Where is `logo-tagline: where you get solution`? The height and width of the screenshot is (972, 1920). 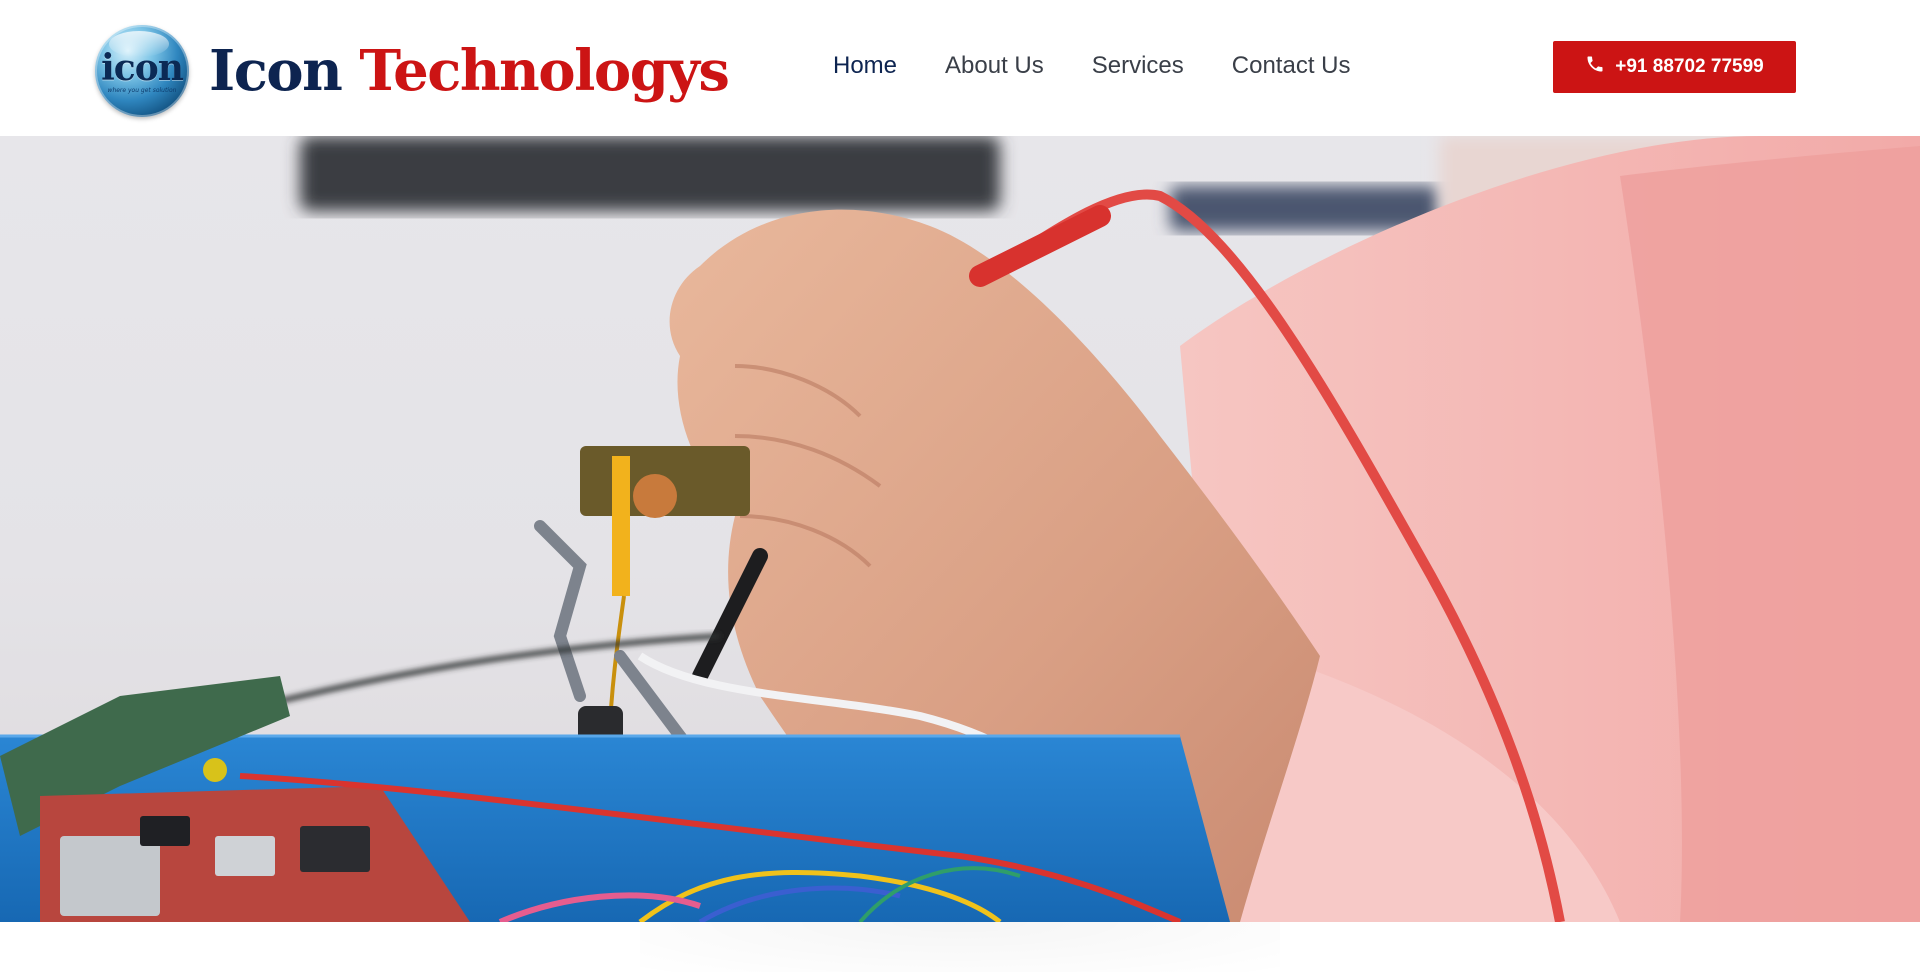 logo-tagline: where you get solution is located at coordinates (142, 90).